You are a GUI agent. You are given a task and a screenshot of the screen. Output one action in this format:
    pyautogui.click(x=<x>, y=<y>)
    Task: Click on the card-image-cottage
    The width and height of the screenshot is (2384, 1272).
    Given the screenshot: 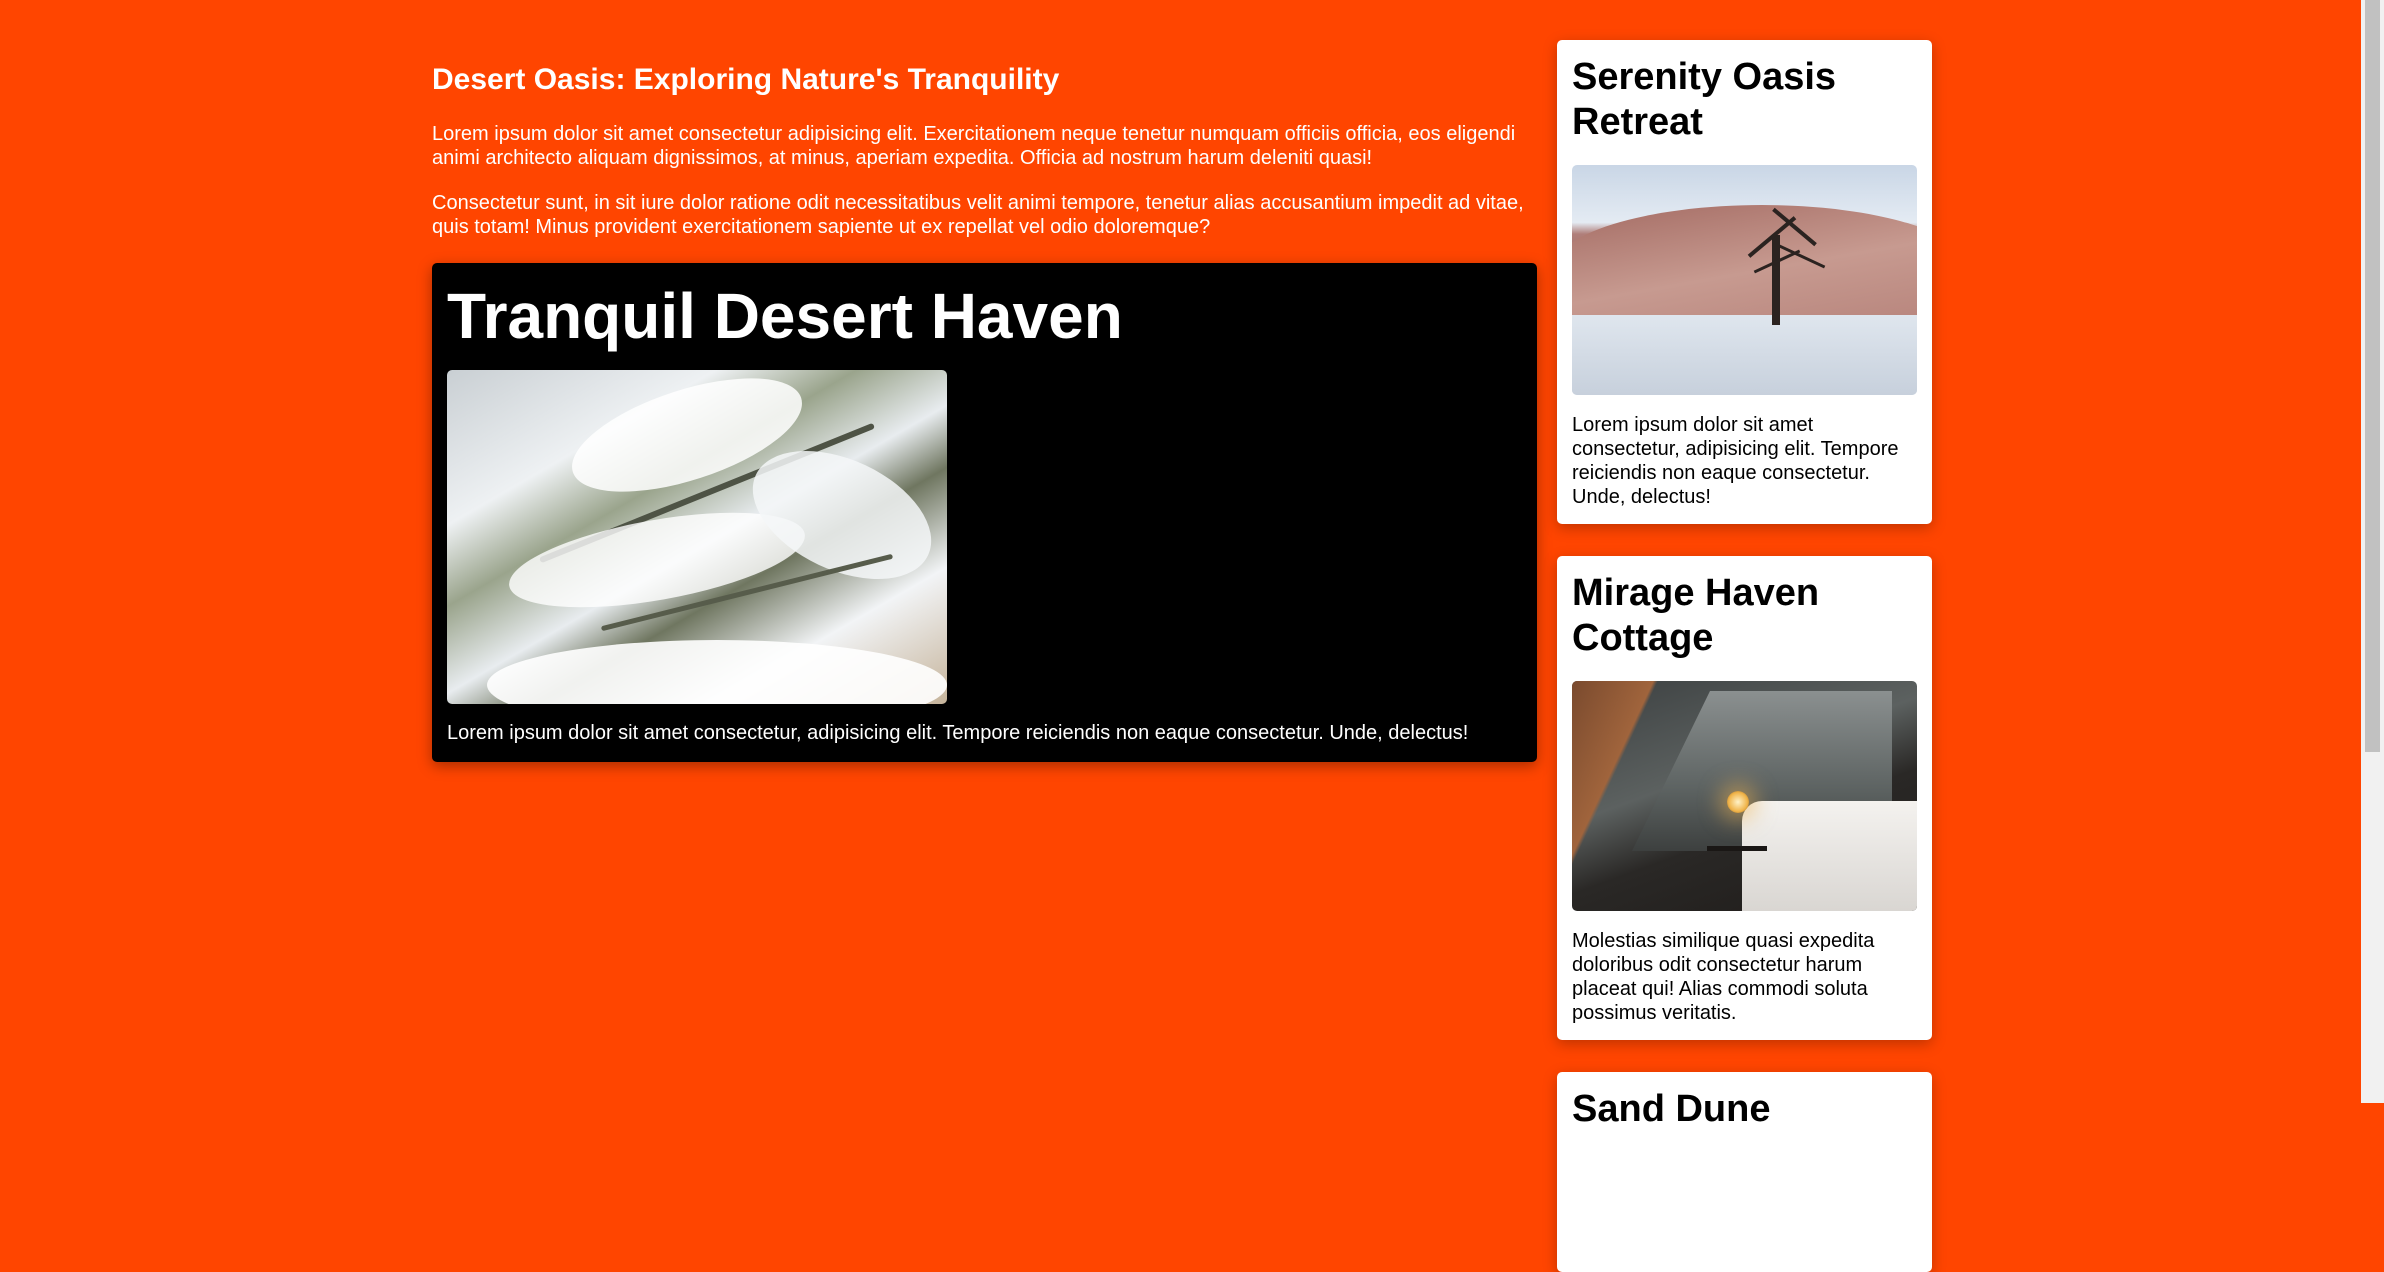 What is the action you would take?
    pyautogui.click(x=1744, y=796)
    